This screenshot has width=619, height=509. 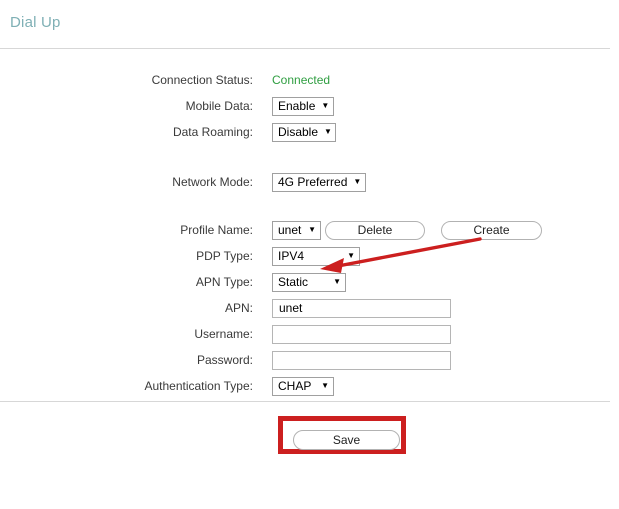 I want to click on control-password, so click(x=361, y=360).